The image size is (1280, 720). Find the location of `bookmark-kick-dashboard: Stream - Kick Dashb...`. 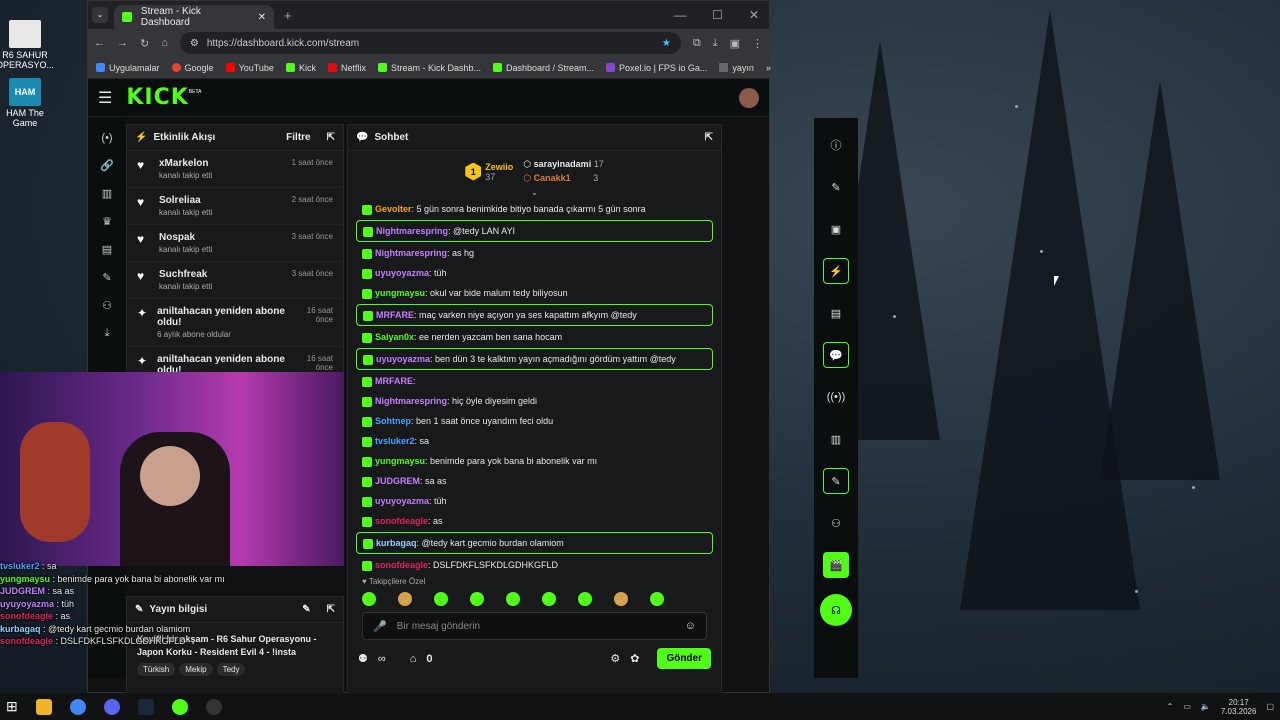

bookmark-kick-dashboard: Stream - Kick Dashb... is located at coordinates (429, 68).